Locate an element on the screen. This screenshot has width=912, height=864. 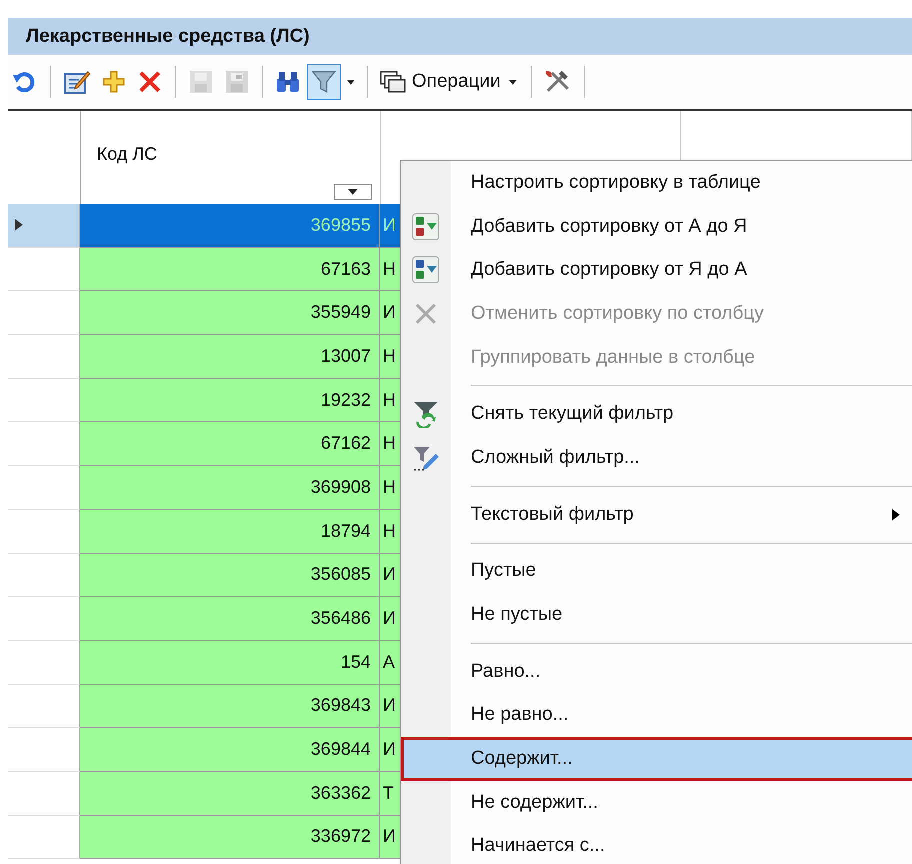
table-cell: 67162 is located at coordinates (230, 444).